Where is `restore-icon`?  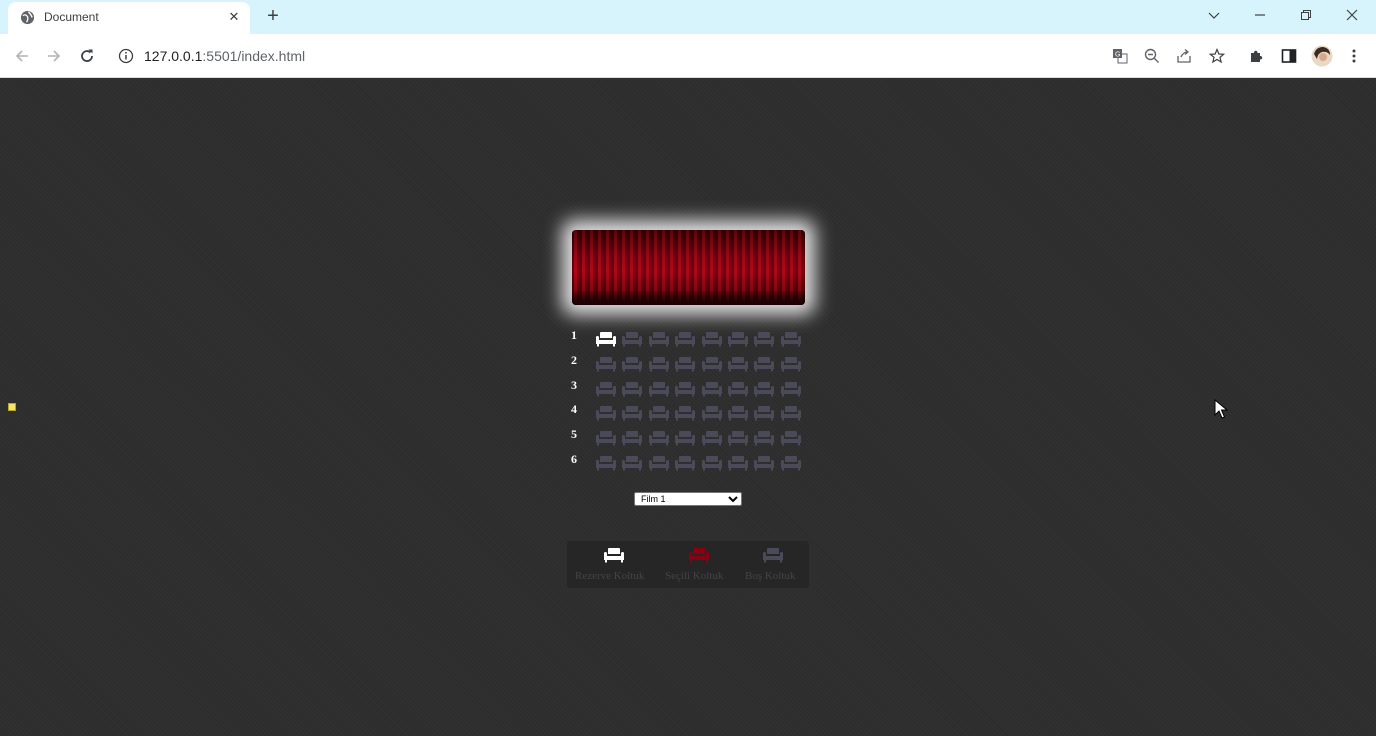
restore-icon is located at coordinates (1306, 15).